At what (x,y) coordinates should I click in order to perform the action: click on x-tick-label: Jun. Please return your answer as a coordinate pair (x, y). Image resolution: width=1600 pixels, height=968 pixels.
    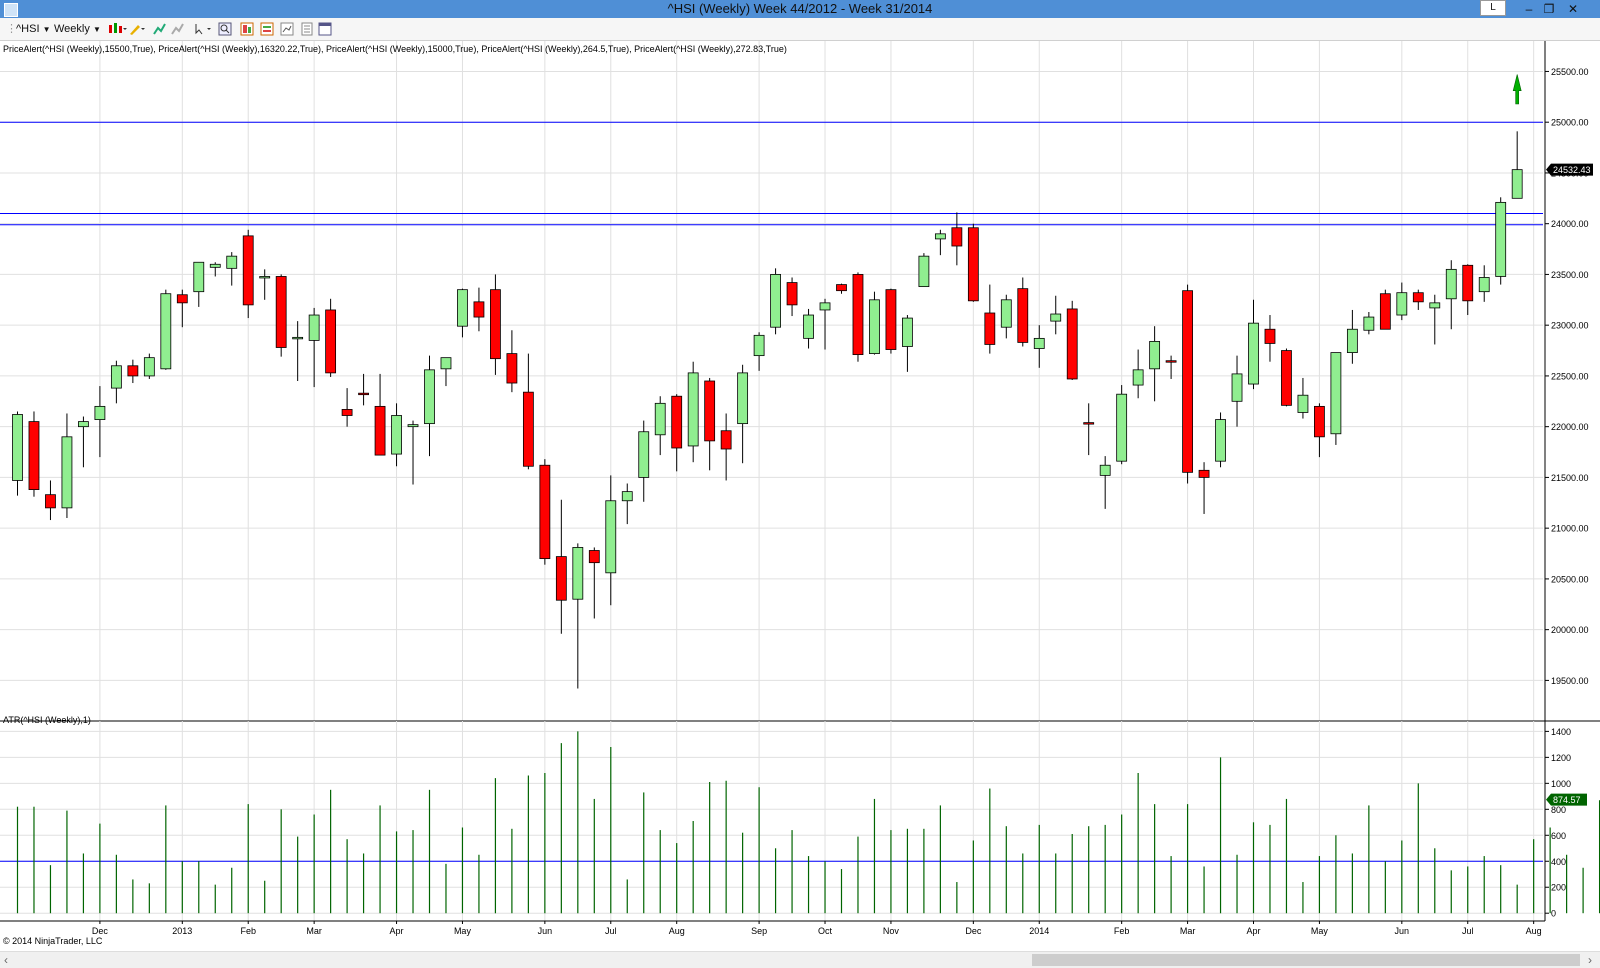
    Looking at the image, I should click on (545, 931).